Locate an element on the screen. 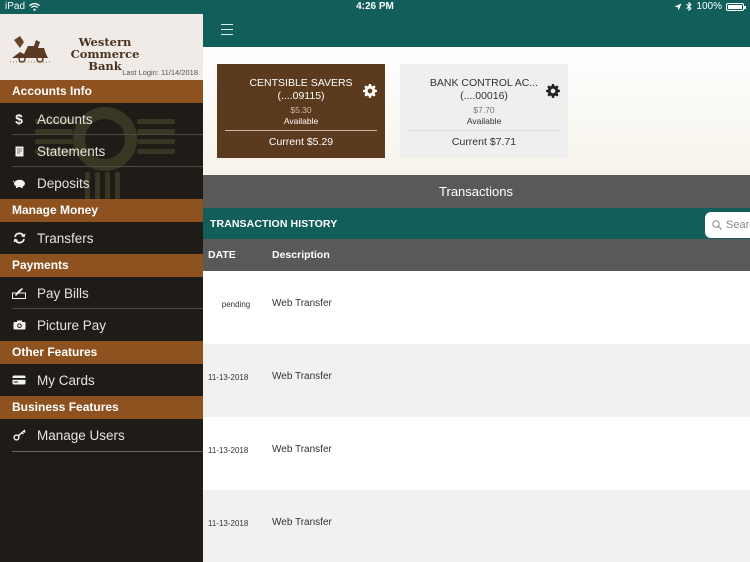 This screenshot has height=562, width=750. piggy-bank-icon is located at coordinates (19, 183).